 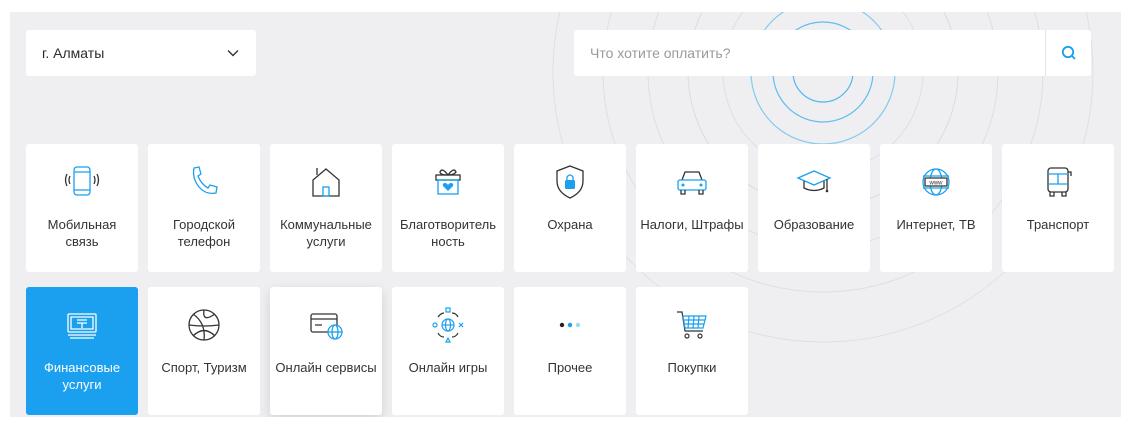 What do you see at coordinates (204, 208) in the screenshot?
I see `category-landline: Городской телефон` at bounding box center [204, 208].